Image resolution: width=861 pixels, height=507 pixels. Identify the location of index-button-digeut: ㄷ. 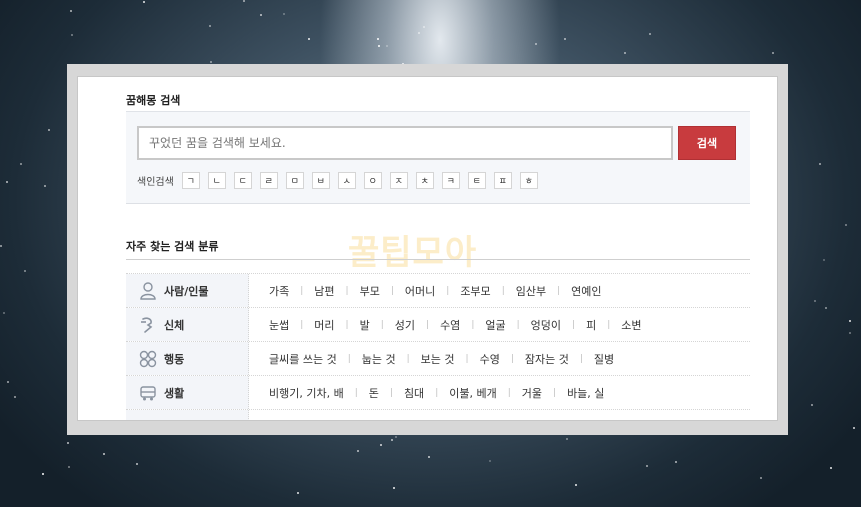
(242, 180).